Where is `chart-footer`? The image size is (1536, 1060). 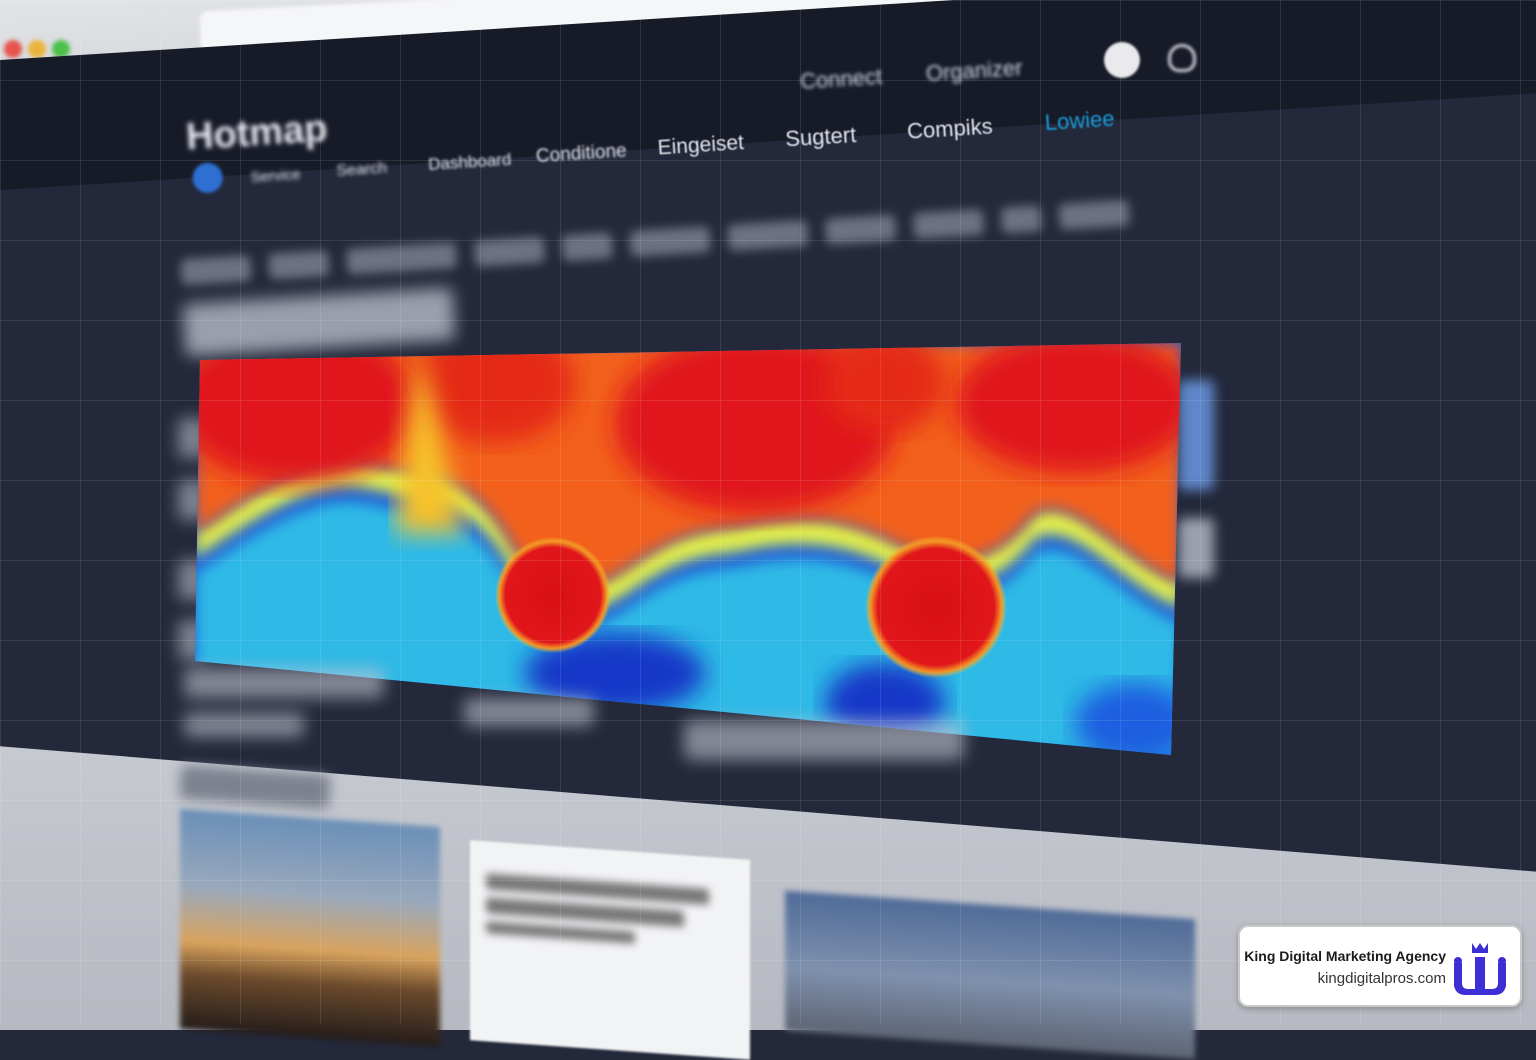 chart-footer is located at coordinates (584, 723).